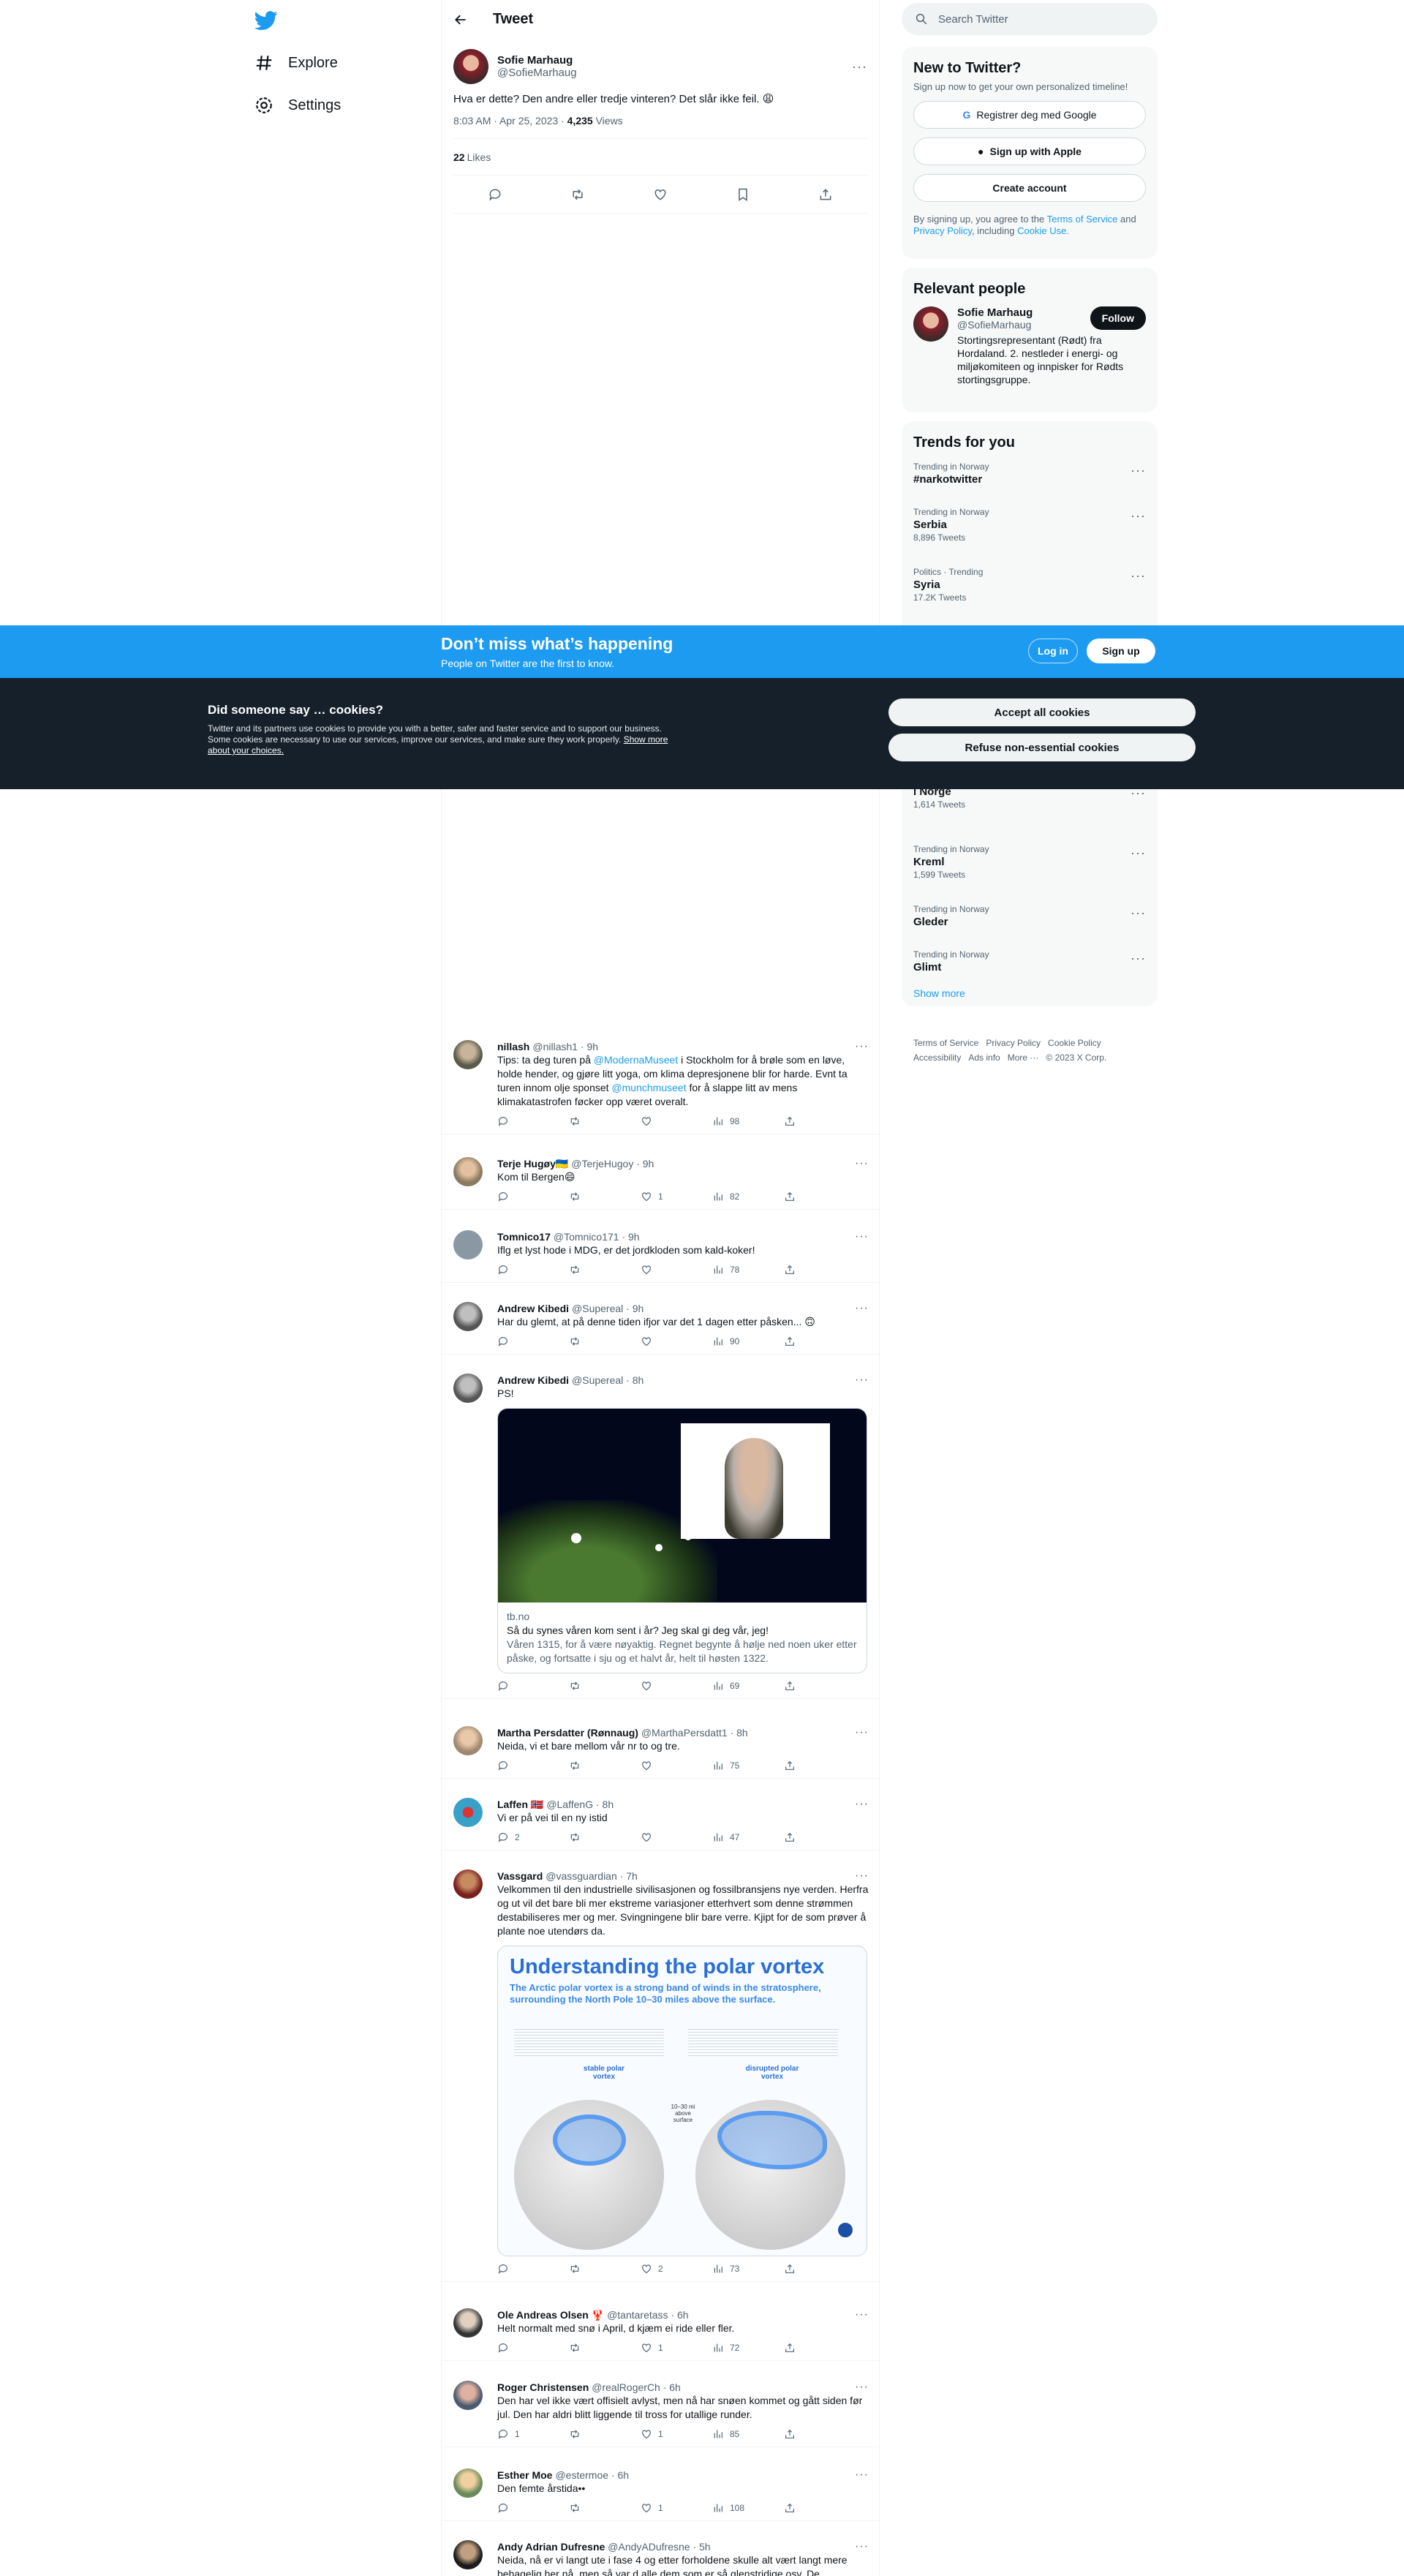  What do you see at coordinates (1082, 219) in the screenshot?
I see `terms-link: Terms of Service` at bounding box center [1082, 219].